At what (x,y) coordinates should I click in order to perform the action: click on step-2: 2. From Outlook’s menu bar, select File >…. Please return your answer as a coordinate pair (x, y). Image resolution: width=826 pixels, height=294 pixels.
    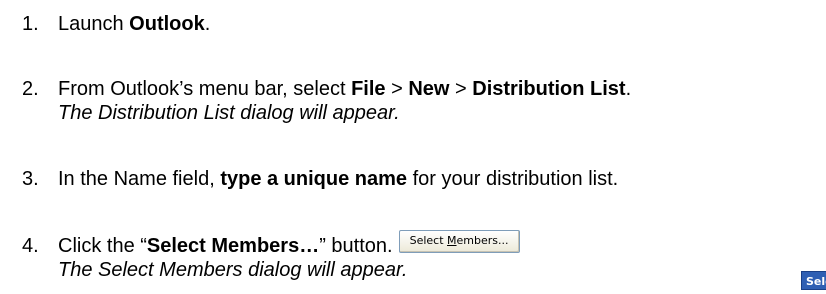
    Looking at the image, I should click on (326, 101).